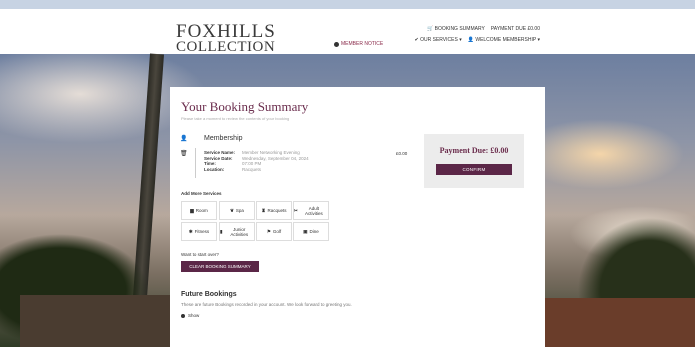  What do you see at coordinates (515, 29) in the screenshot?
I see `payment-due-link: PAYMENT DUE £0.00` at bounding box center [515, 29].